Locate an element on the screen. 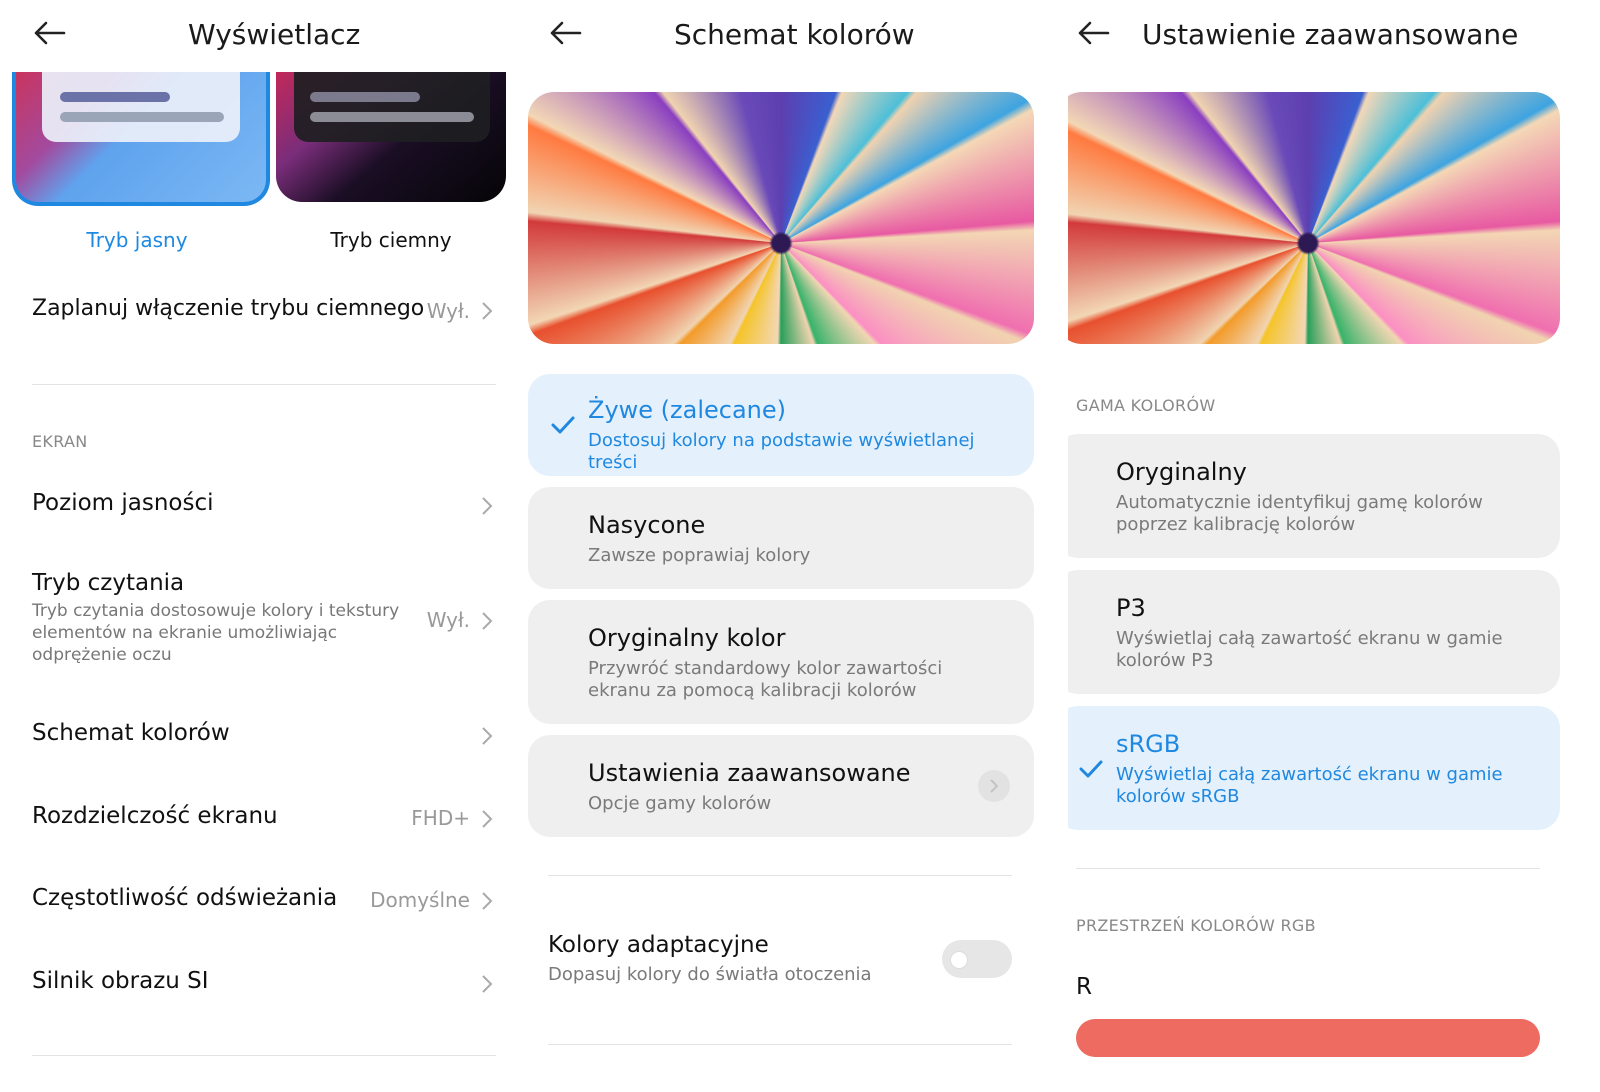  theme-dark-label: Tryb ciemny is located at coordinates (391, 240).